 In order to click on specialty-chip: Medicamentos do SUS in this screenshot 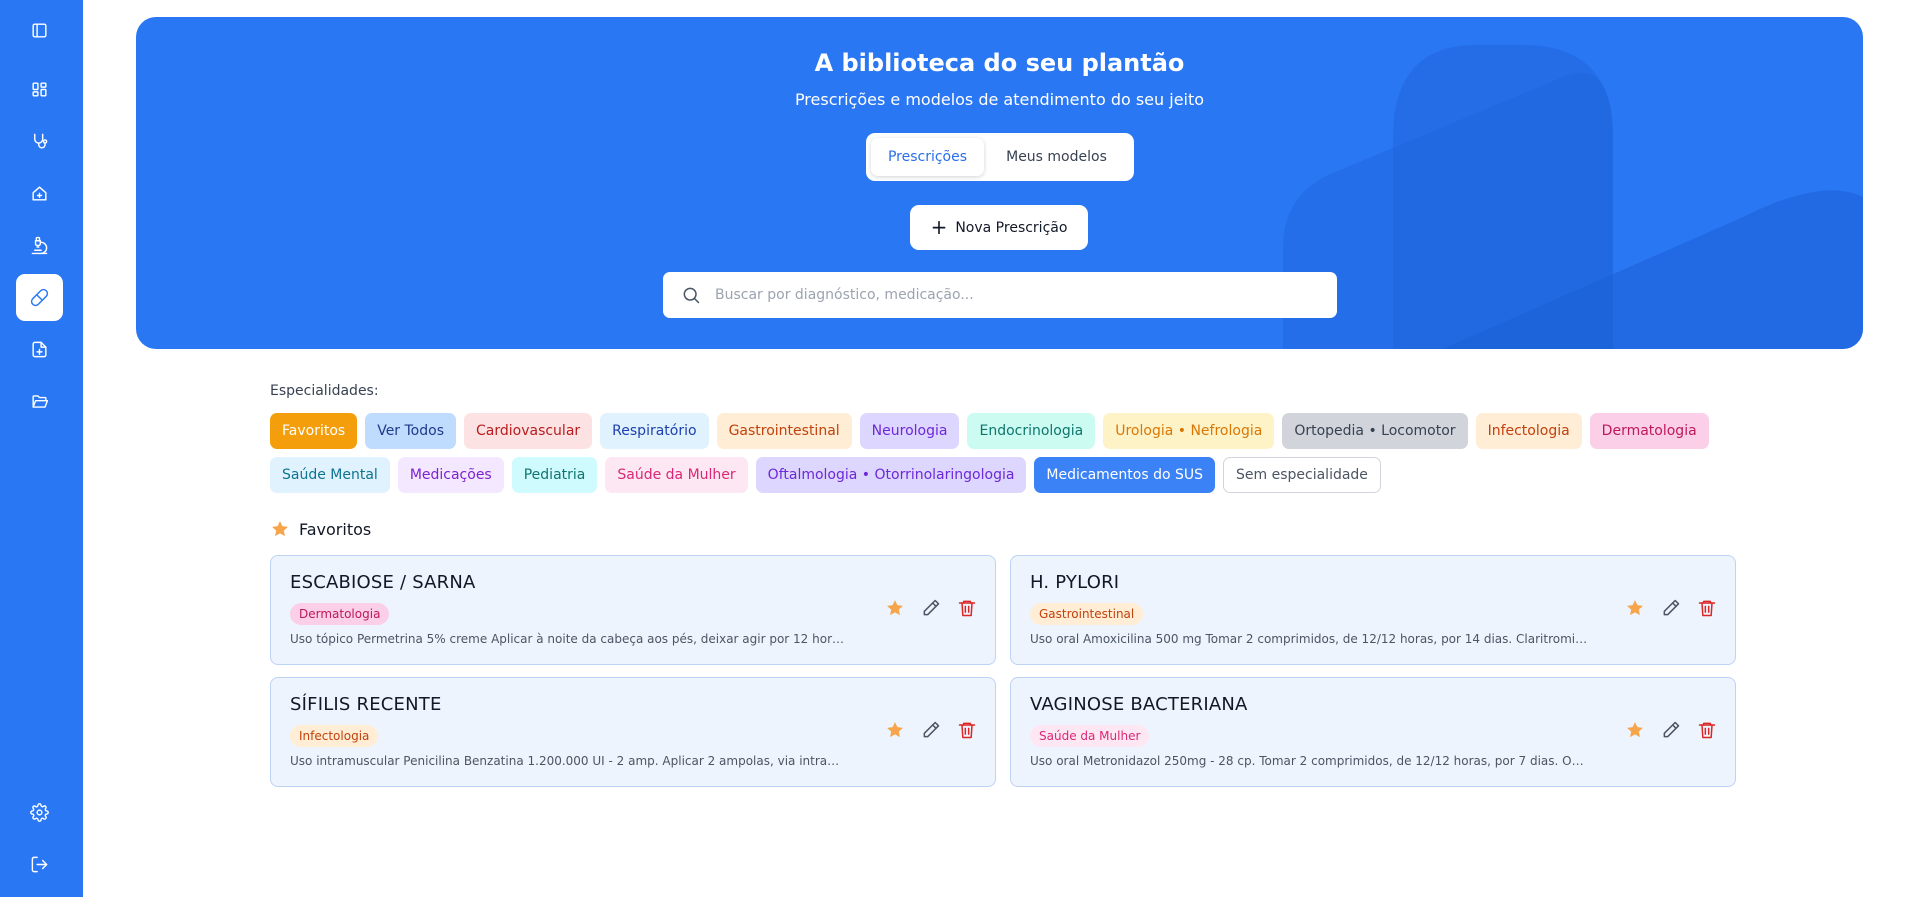, I will do `click(1125, 475)`.